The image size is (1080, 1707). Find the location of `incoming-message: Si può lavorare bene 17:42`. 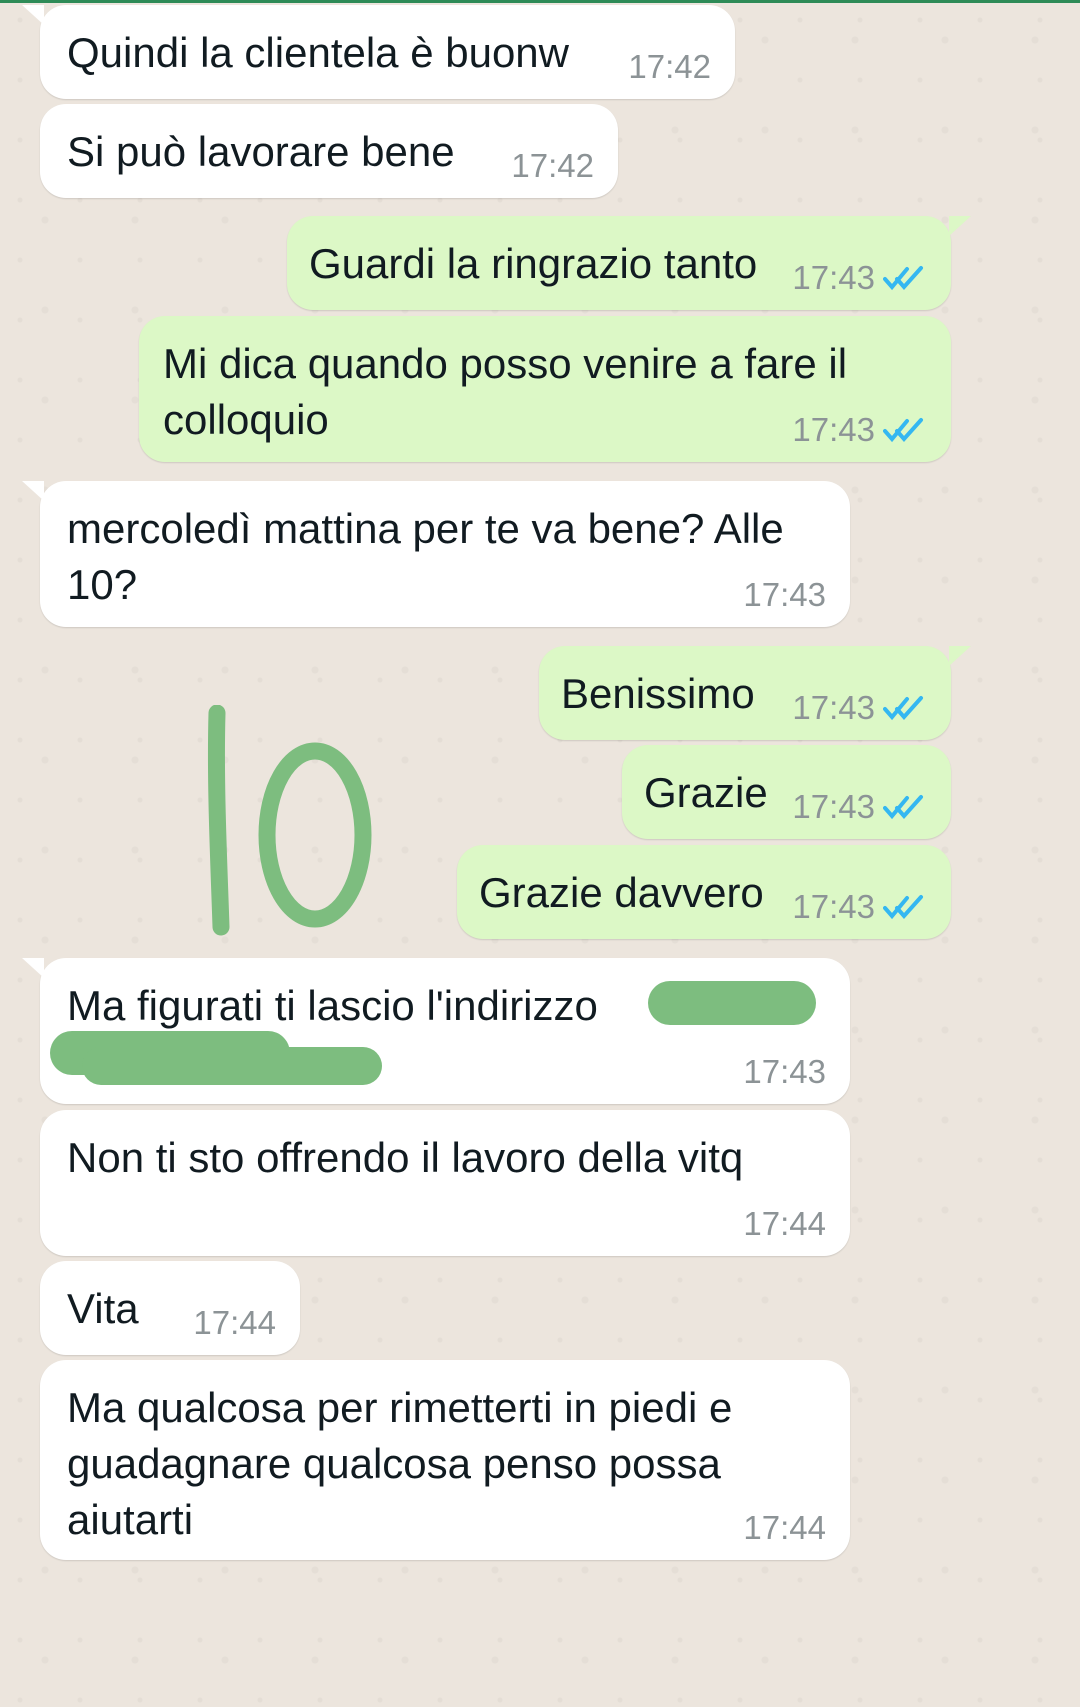

incoming-message: Si può lavorare bene 17:42 is located at coordinates (329, 151).